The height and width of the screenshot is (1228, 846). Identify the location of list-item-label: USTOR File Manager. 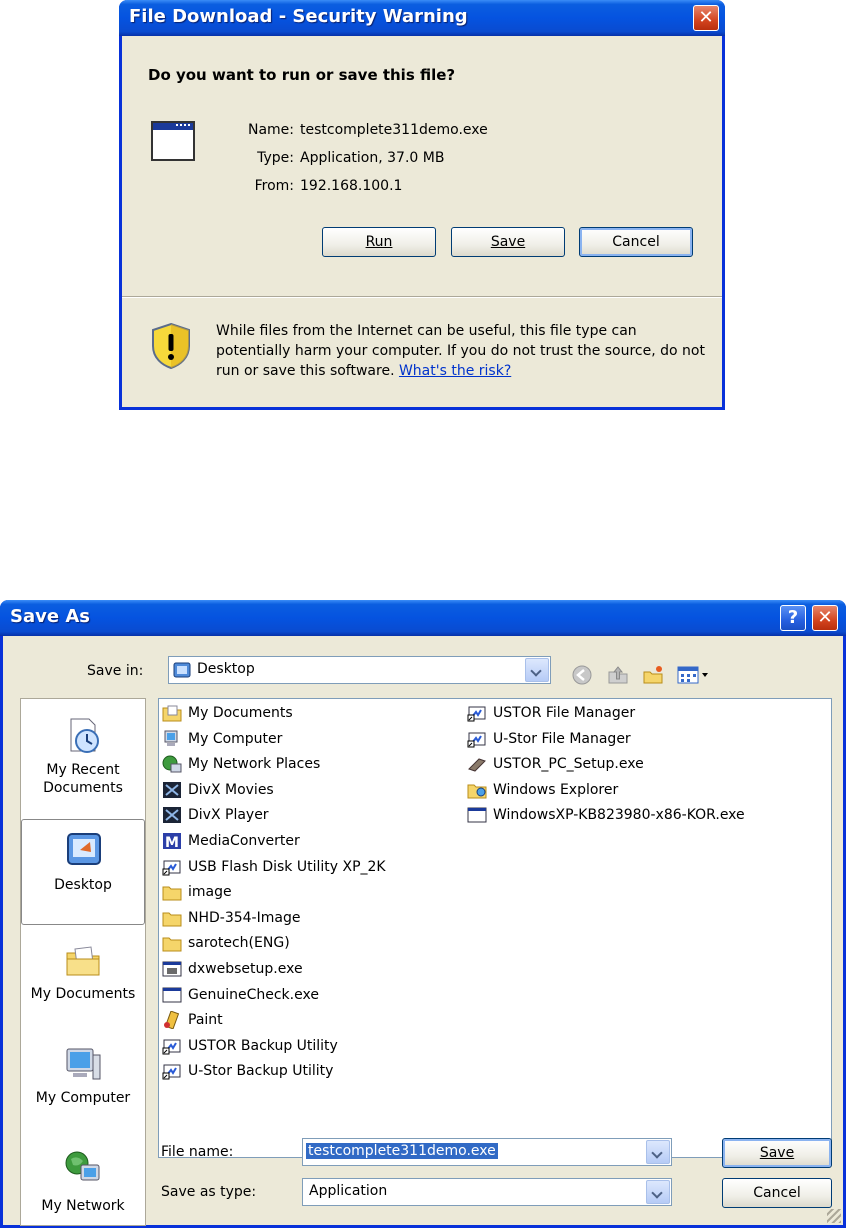
(564, 713).